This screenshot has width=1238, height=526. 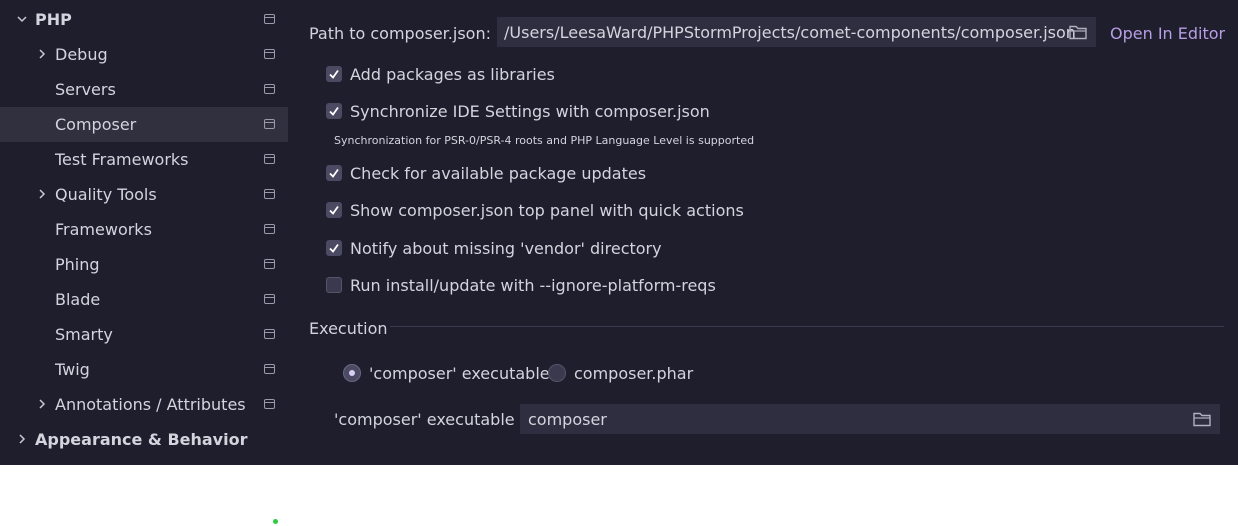 What do you see at coordinates (506, 248) in the screenshot?
I see `checkbox-label: Notify about missing 'vendor' directory` at bounding box center [506, 248].